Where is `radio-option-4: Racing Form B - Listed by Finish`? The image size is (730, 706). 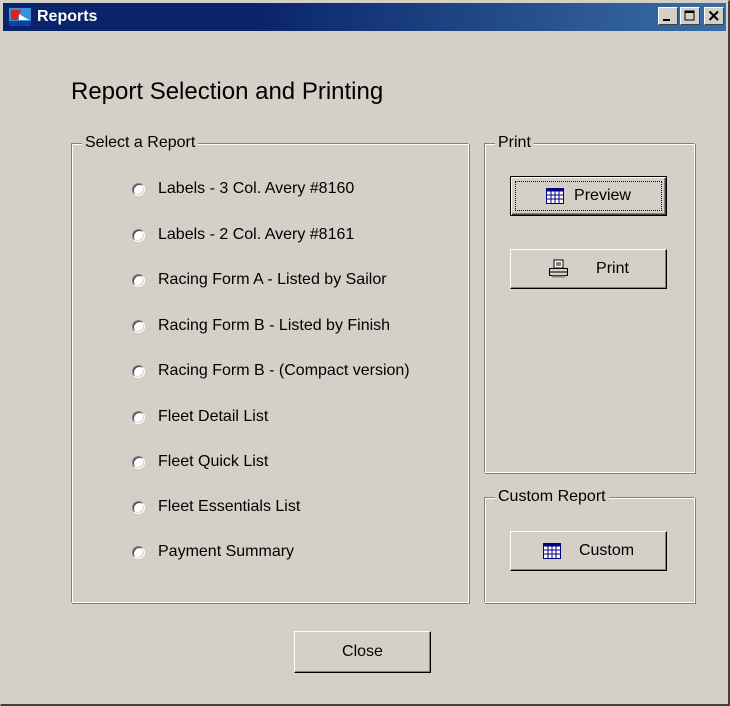 radio-option-4: Racing Form B - Listed by Finish is located at coordinates (261, 326).